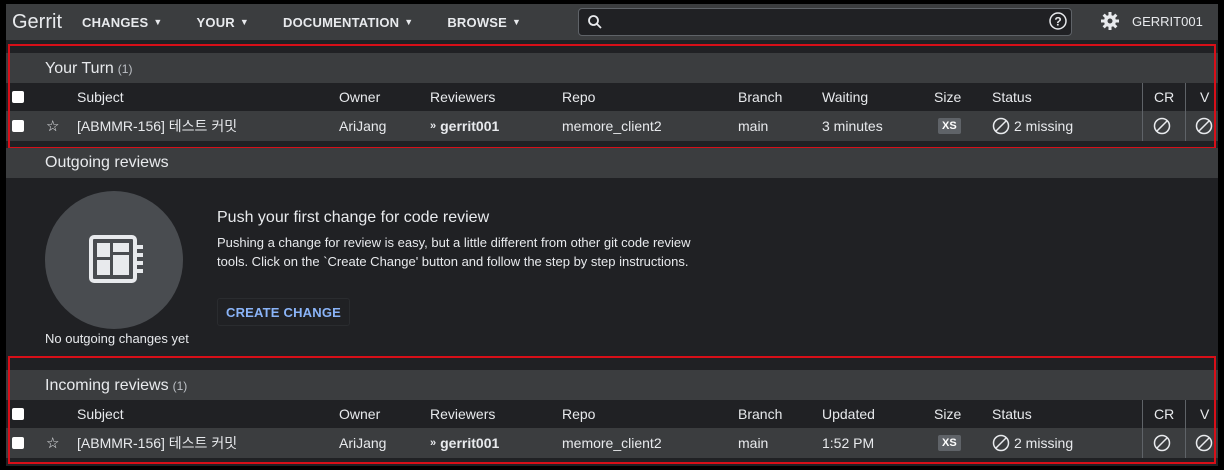  I want to click on outgoing-title: Outgoing reviews, so click(107, 162).